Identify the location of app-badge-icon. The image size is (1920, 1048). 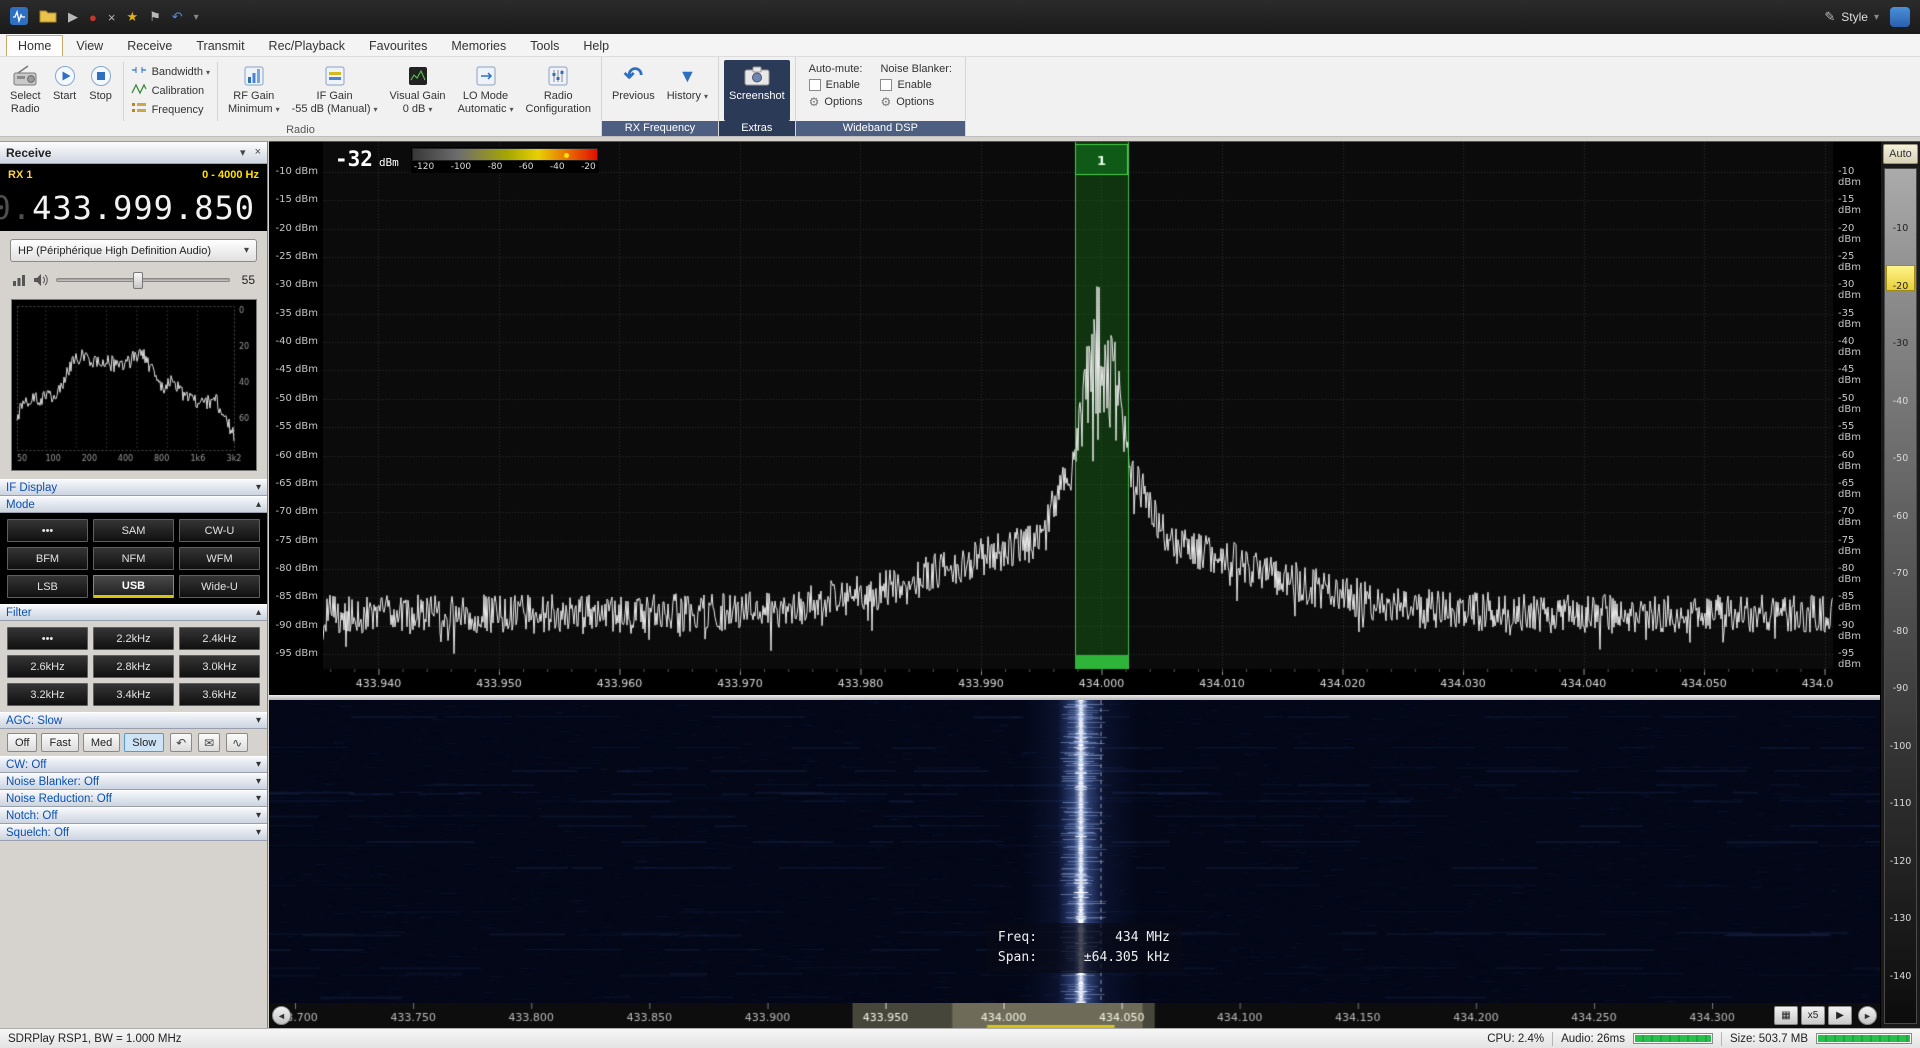
(1900, 17).